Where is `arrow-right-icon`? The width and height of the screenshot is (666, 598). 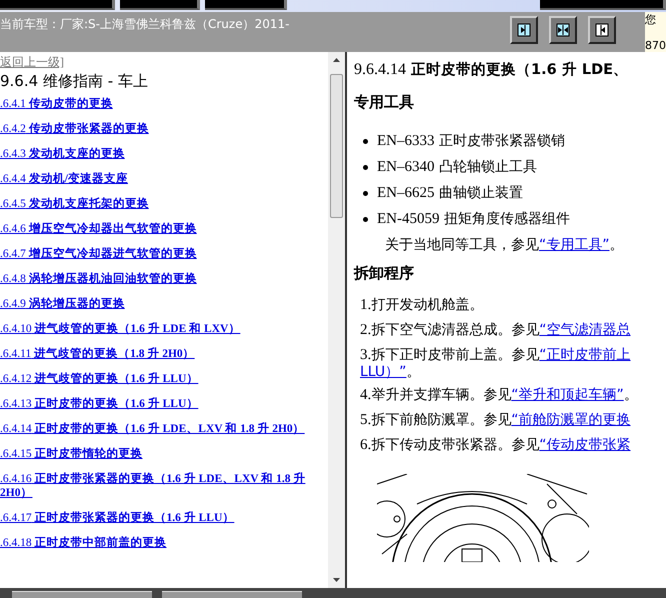 arrow-right-icon is located at coordinates (524, 30).